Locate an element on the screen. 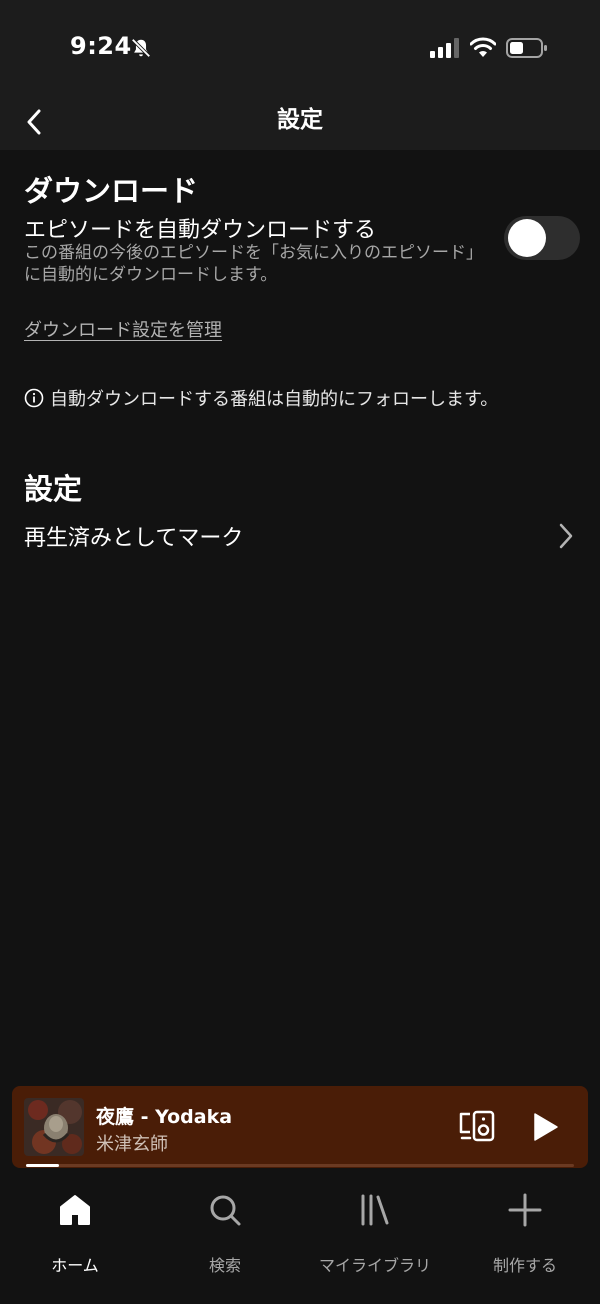 This screenshot has width=600, height=1304. play-icon is located at coordinates (545, 1127).